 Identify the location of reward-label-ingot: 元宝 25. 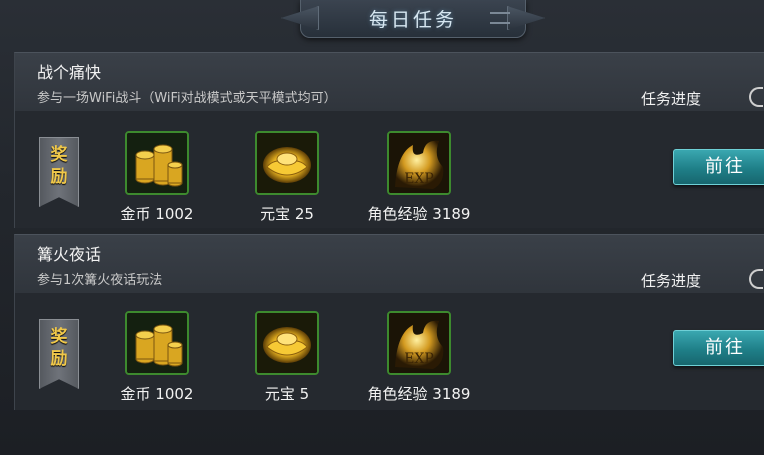
(287, 214).